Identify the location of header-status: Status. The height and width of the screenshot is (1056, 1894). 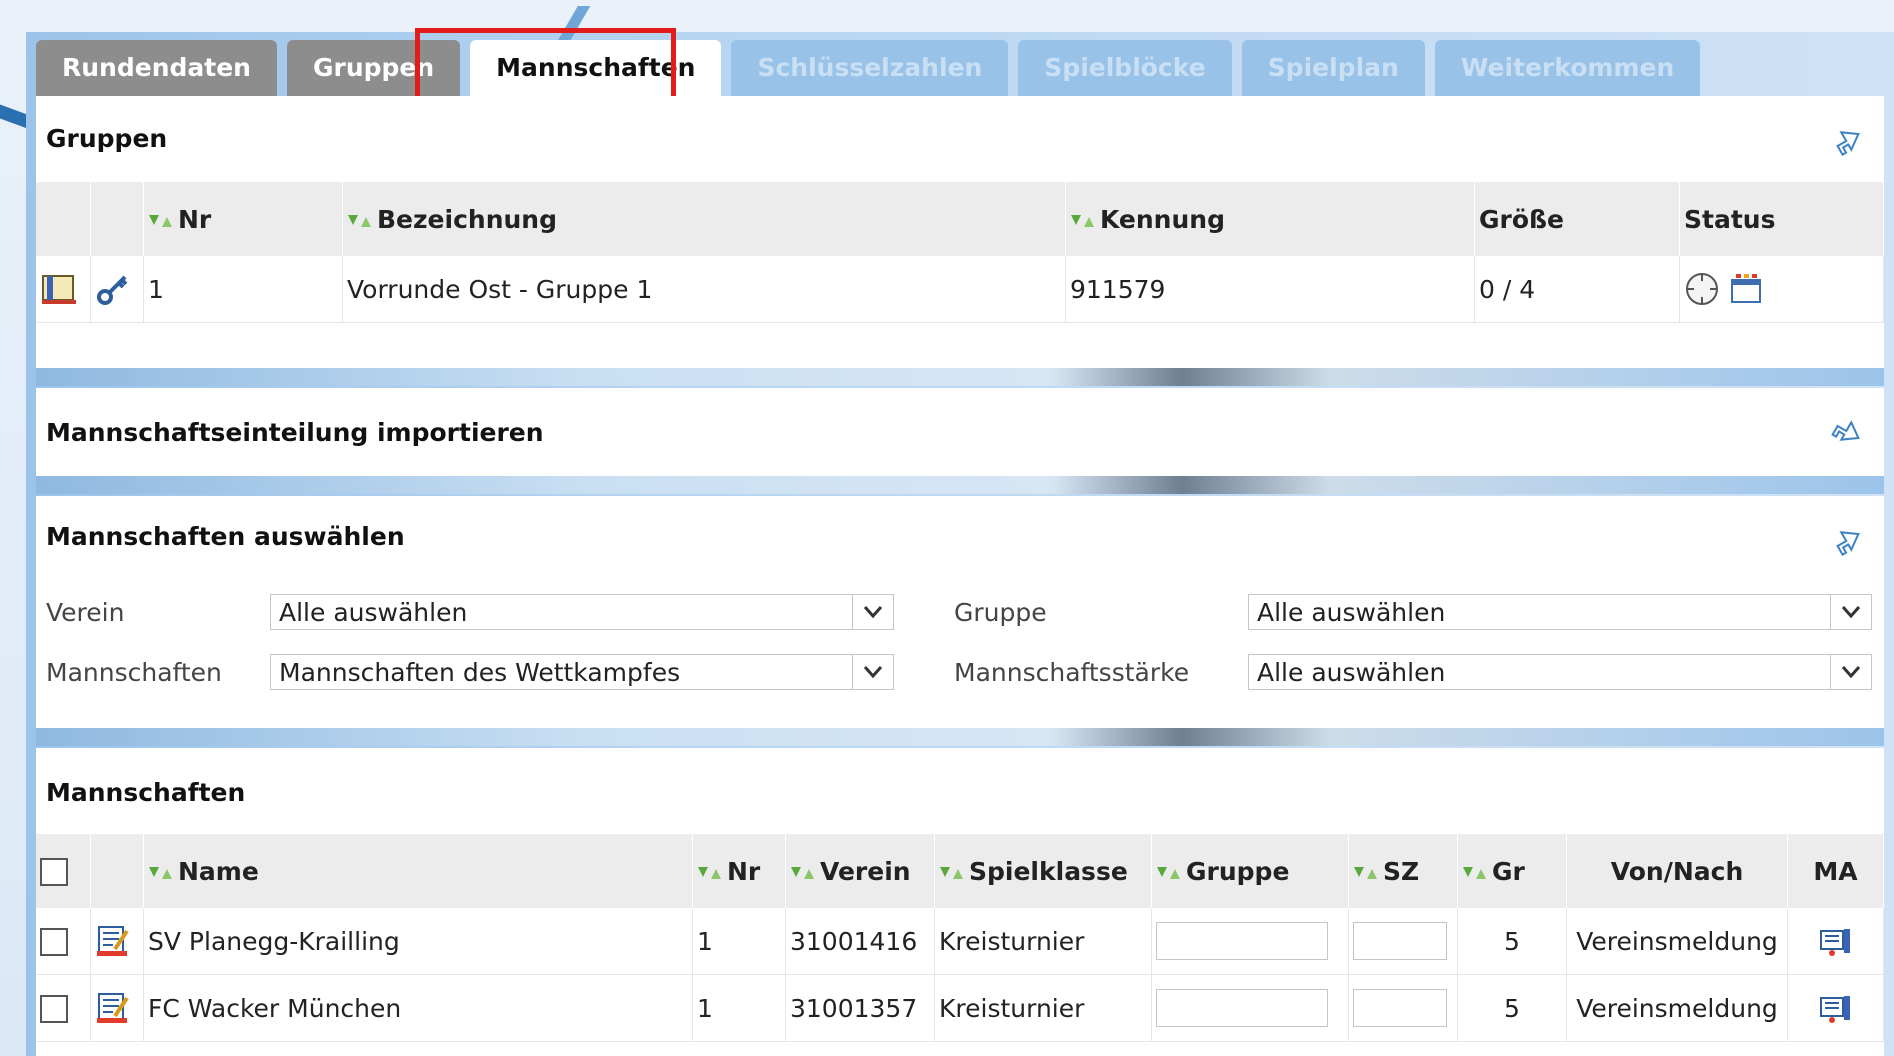
(1781, 219).